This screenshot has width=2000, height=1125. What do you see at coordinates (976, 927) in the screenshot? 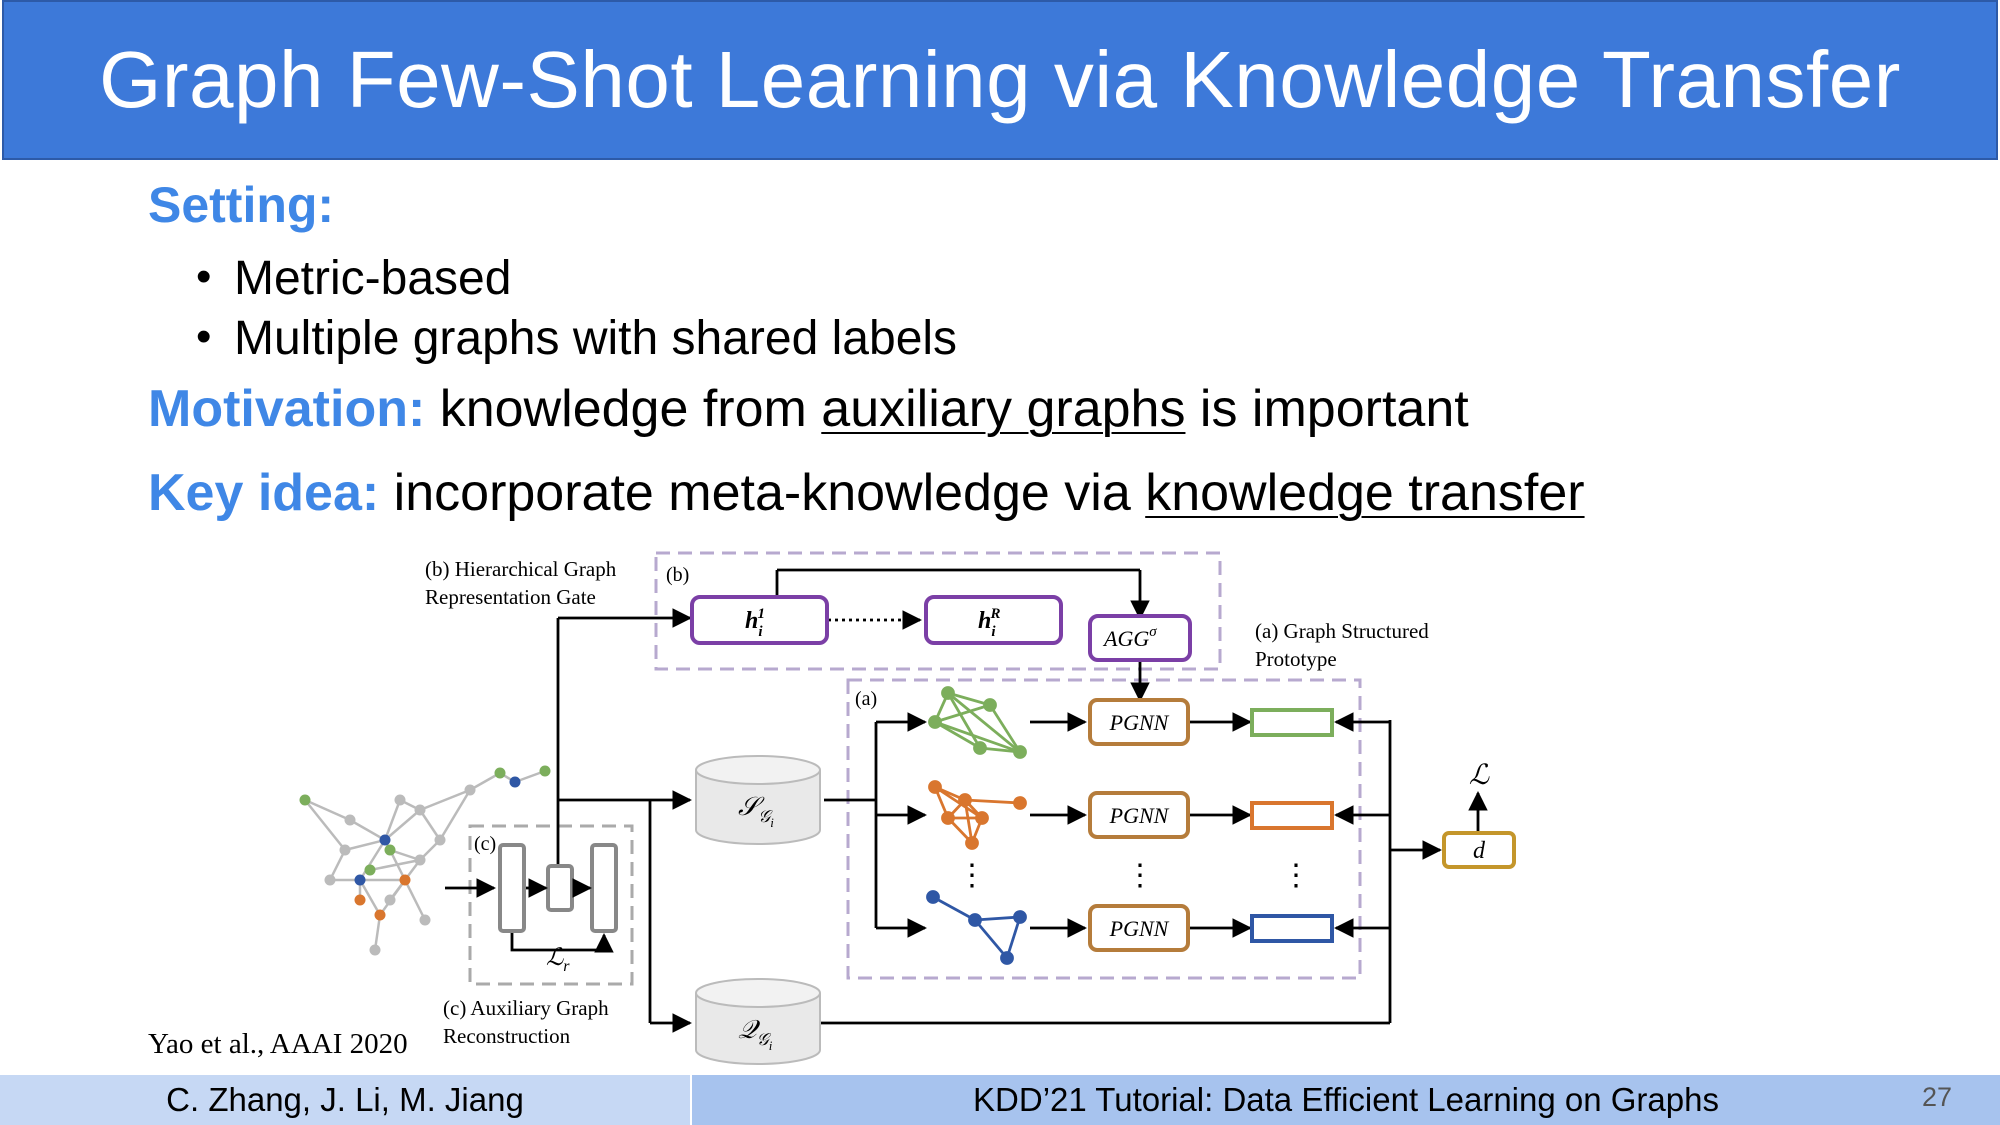
I see `blue-graph` at bounding box center [976, 927].